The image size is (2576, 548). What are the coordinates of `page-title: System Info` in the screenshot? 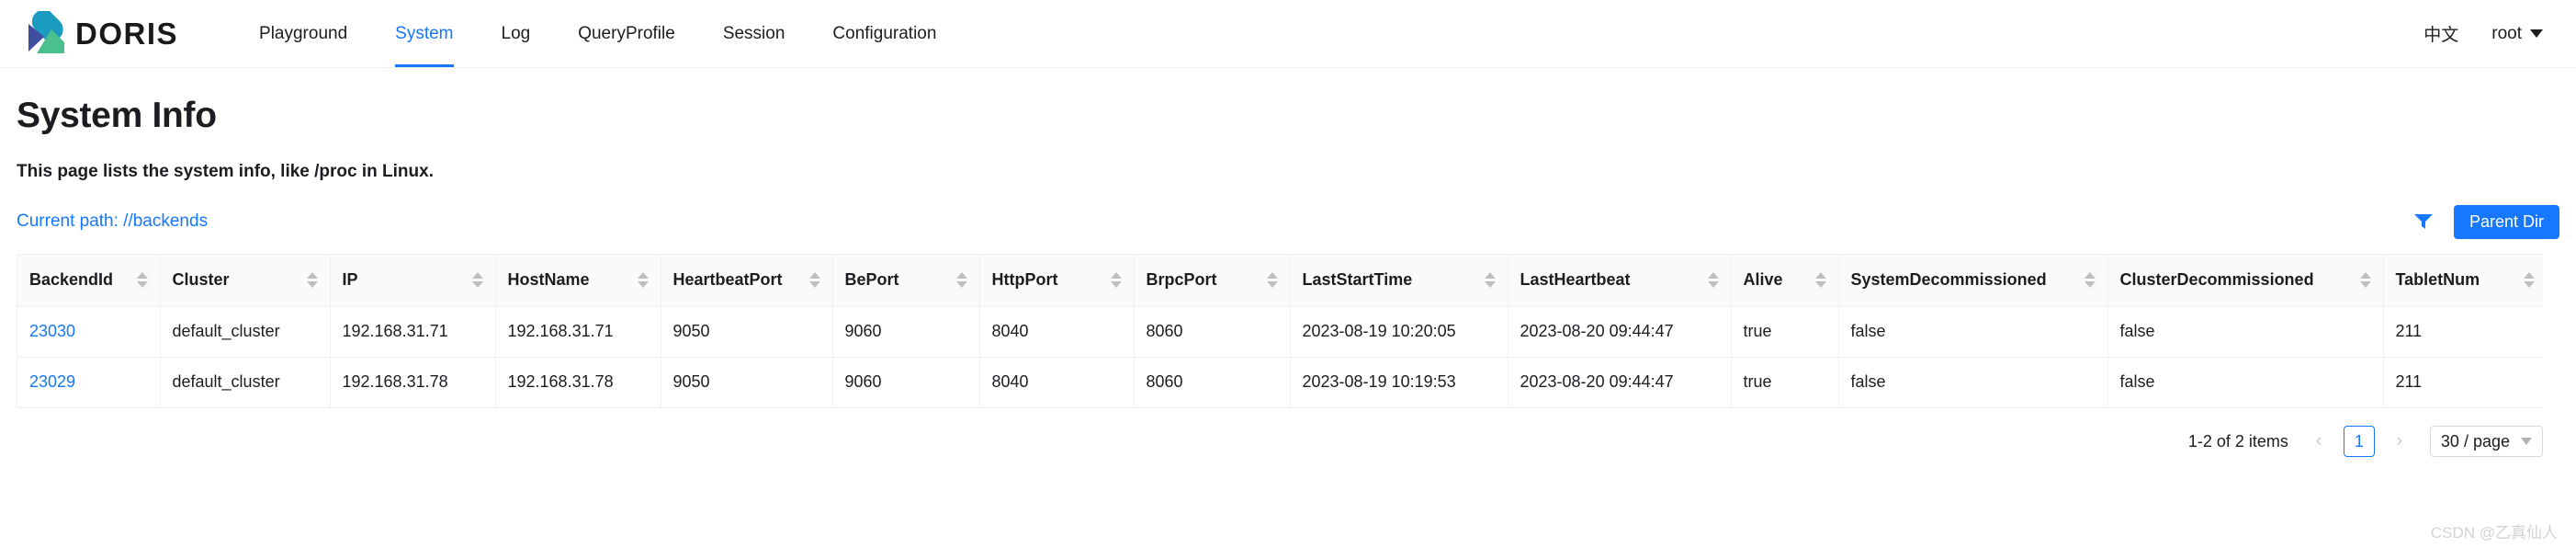 It's located at (117, 115).